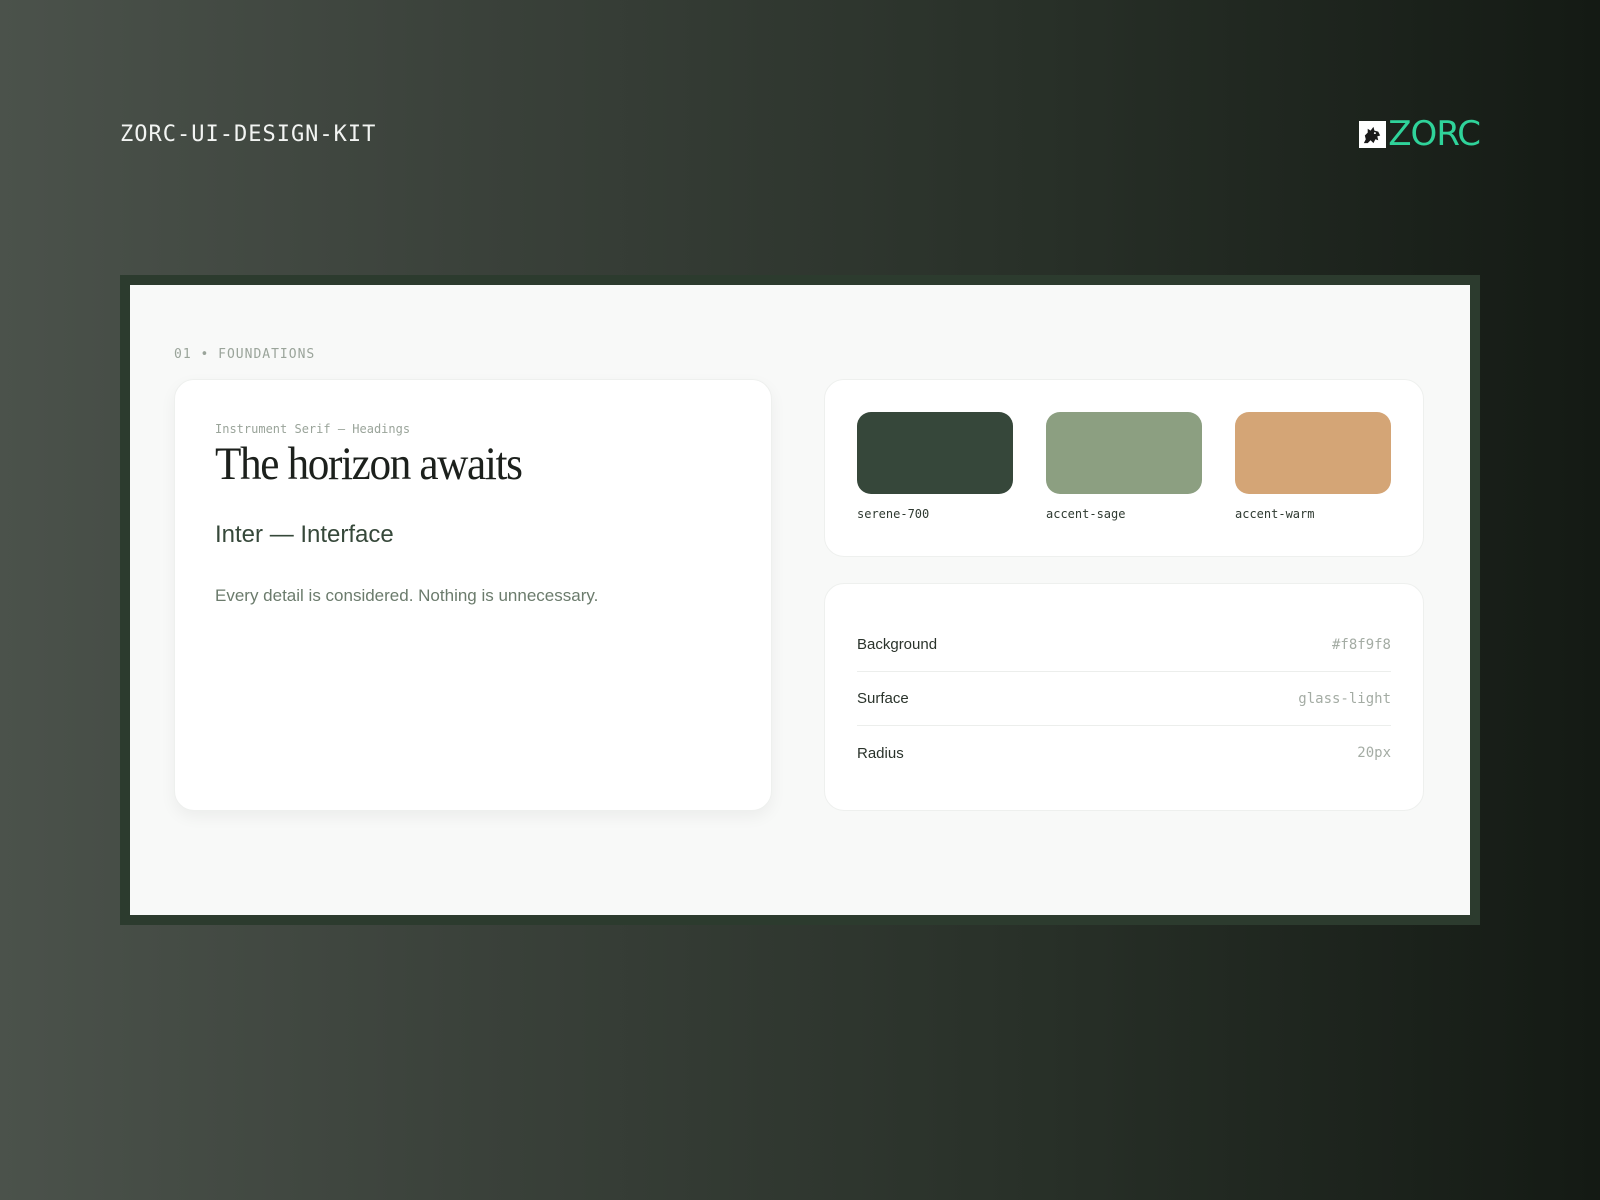  Describe the element at coordinates (1124, 453) in the screenshot. I see `swatch-accent-sage` at that location.